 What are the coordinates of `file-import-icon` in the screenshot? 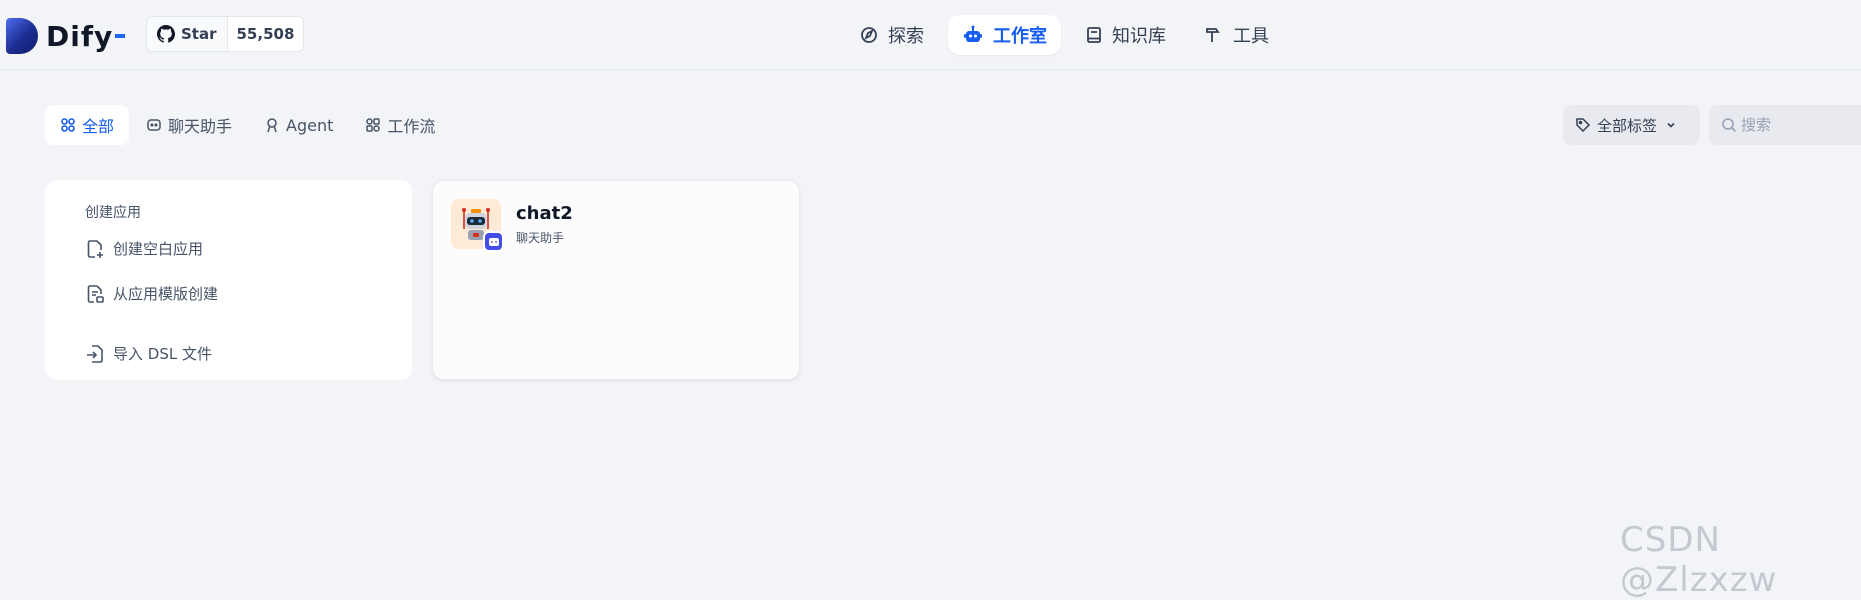 It's located at (95, 353).